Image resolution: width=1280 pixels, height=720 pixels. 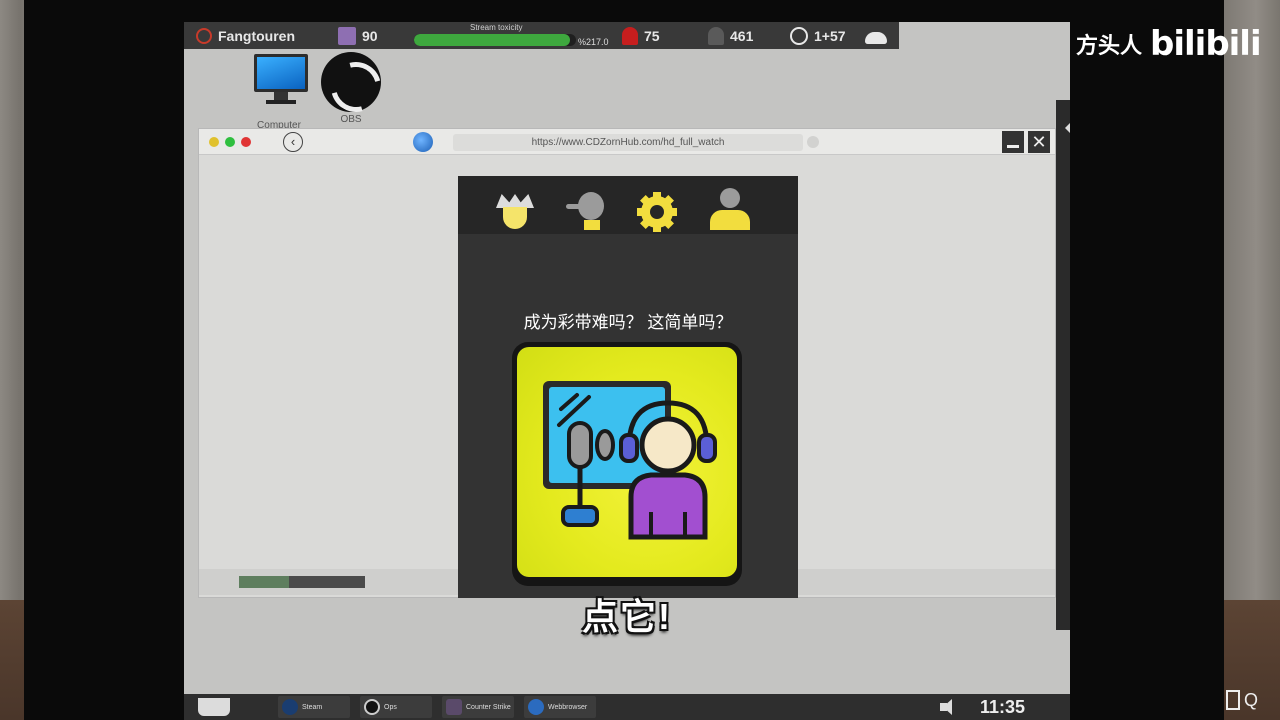 What do you see at coordinates (716, 36) in the screenshot?
I see `follower-icon` at bounding box center [716, 36].